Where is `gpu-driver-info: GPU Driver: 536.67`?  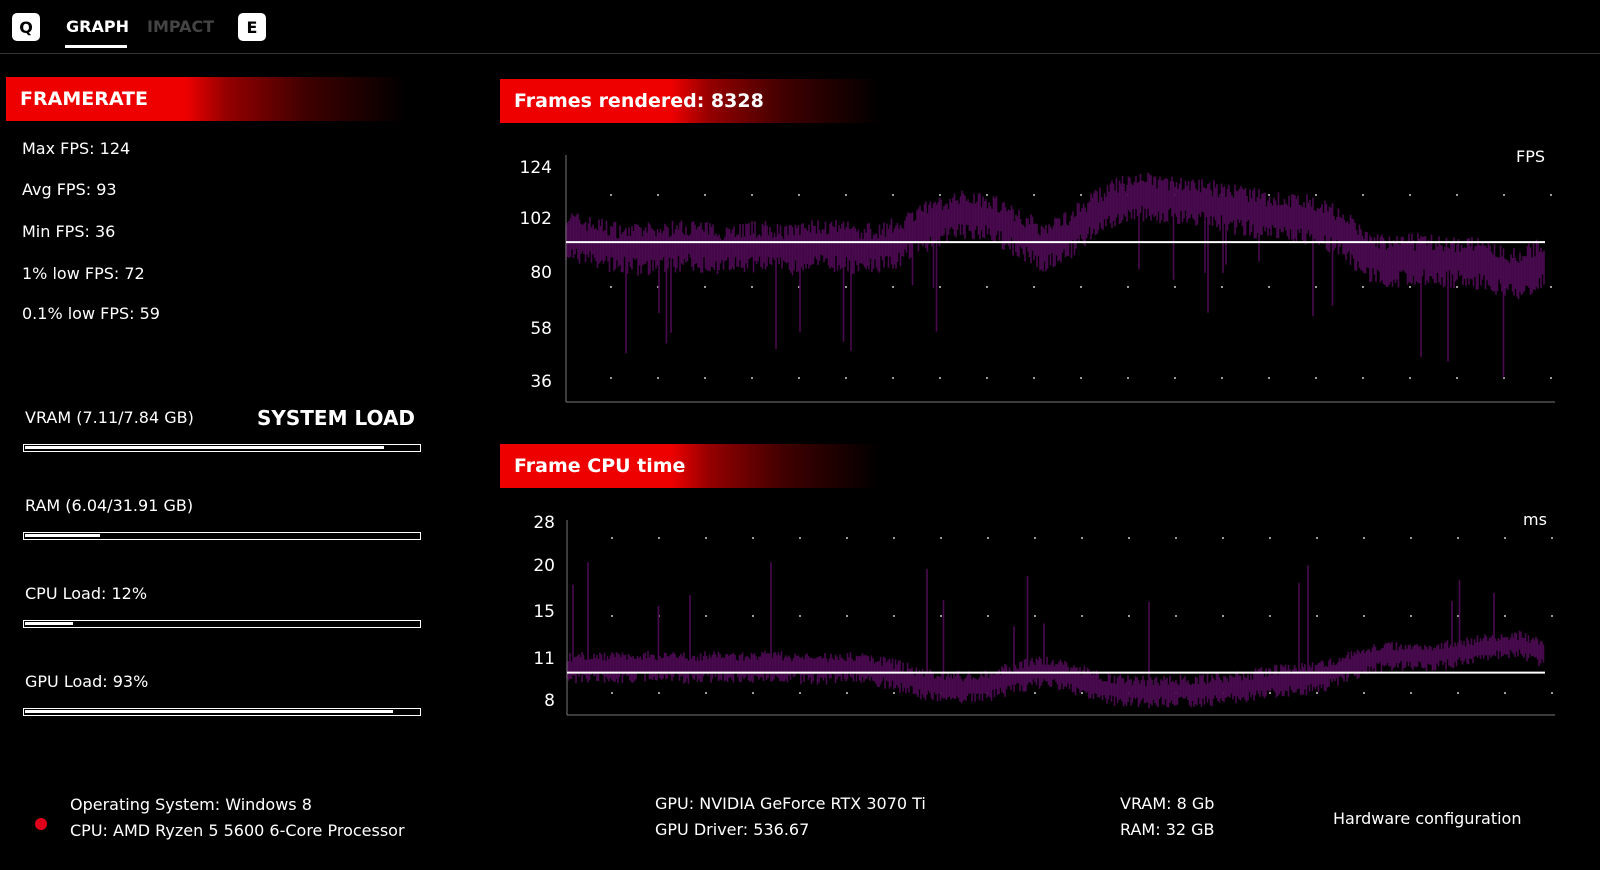 gpu-driver-info: GPU Driver: 536.67 is located at coordinates (732, 829).